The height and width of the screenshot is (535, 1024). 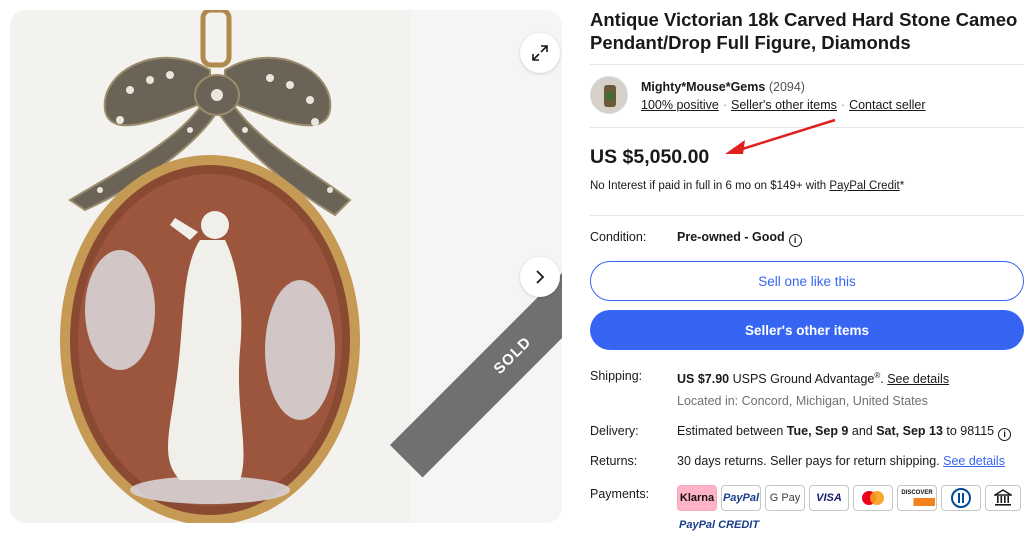 What do you see at coordinates (807, 281) in the screenshot?
I see `sell-one-like-this-button: Sell one like this` at bounding box center [807, 281].